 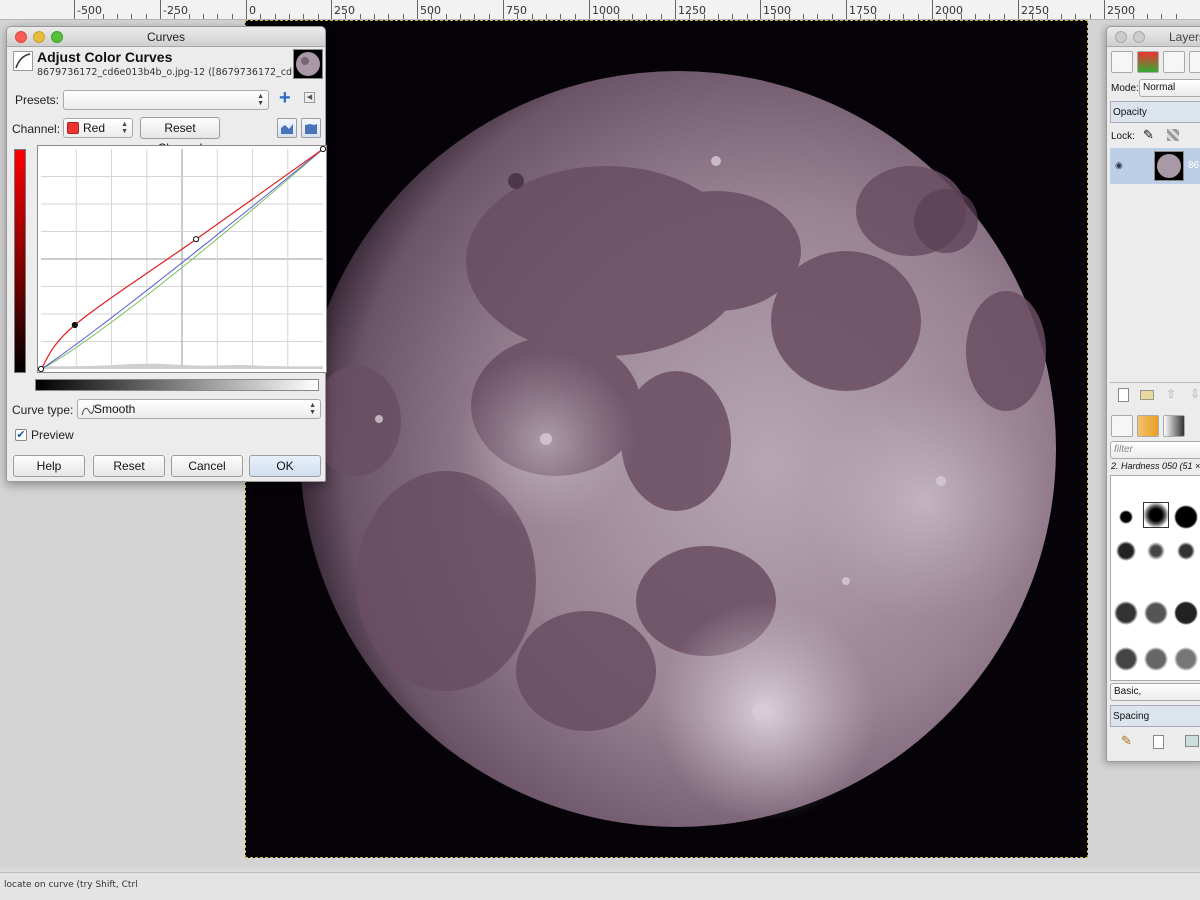 I want to click on layers-tab-icon, so click(x=1122, y=62).